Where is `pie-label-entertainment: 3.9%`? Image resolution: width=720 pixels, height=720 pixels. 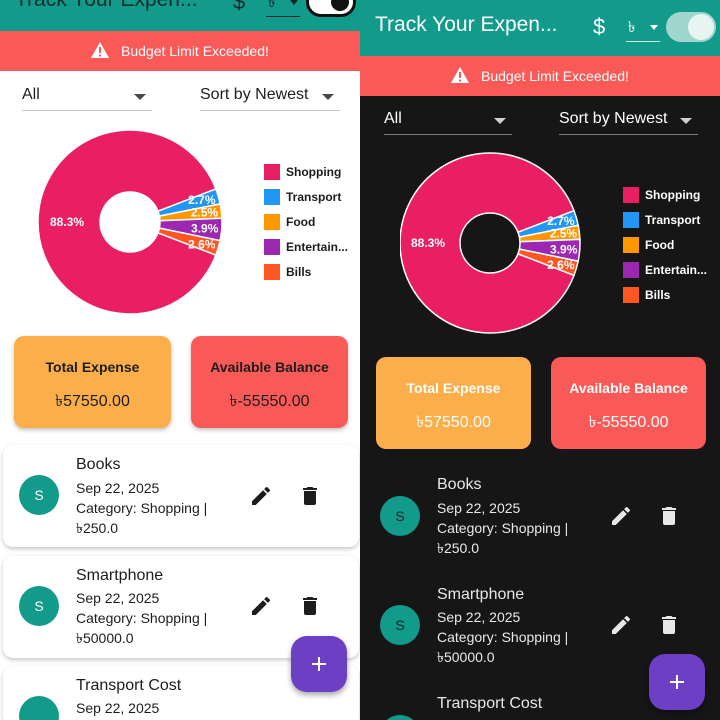
pie-label-entertainment: 3.9% is located at coordinates (205, 228).